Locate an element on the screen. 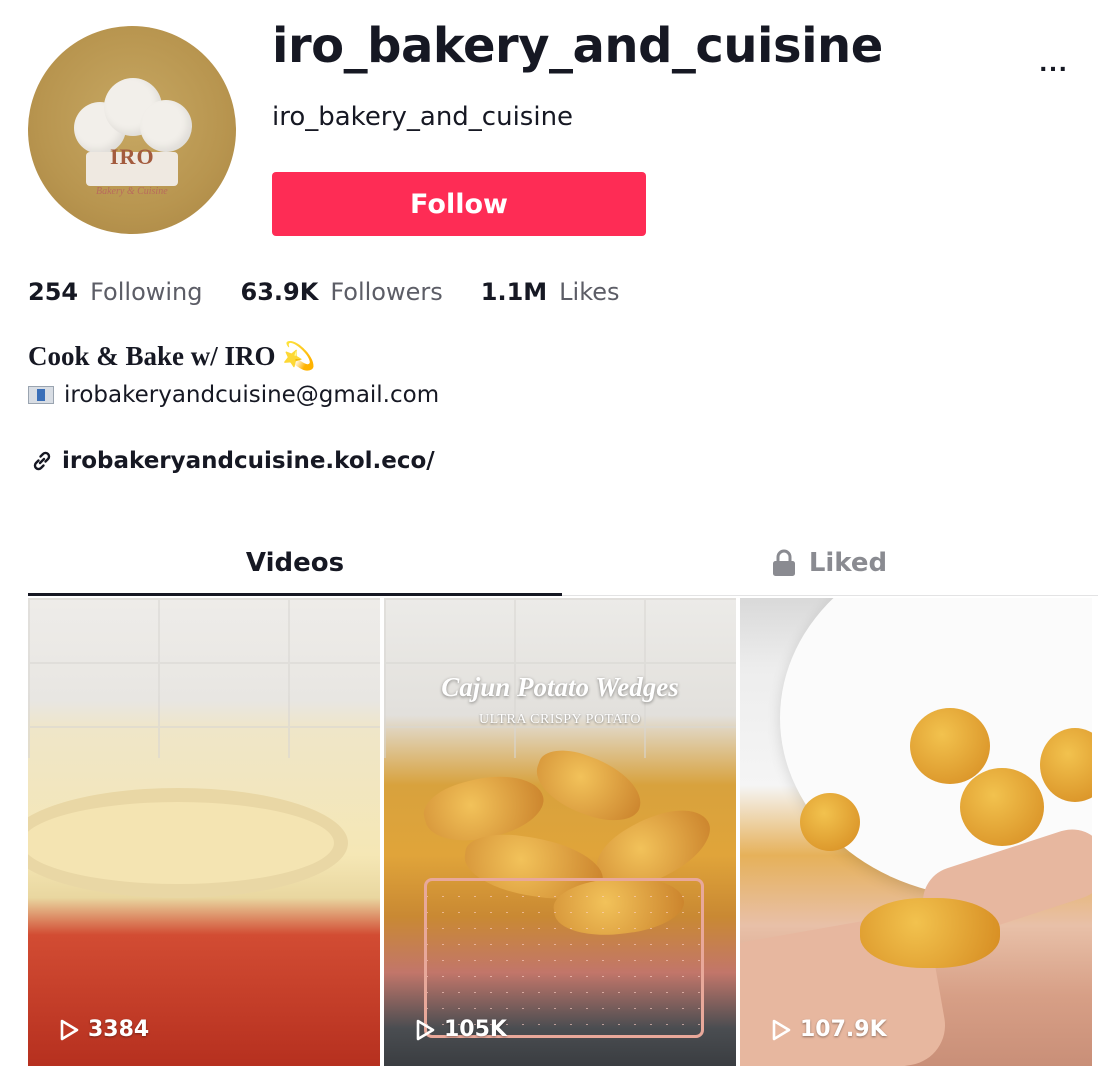  lock-icon is located at coordinates (783, 562).